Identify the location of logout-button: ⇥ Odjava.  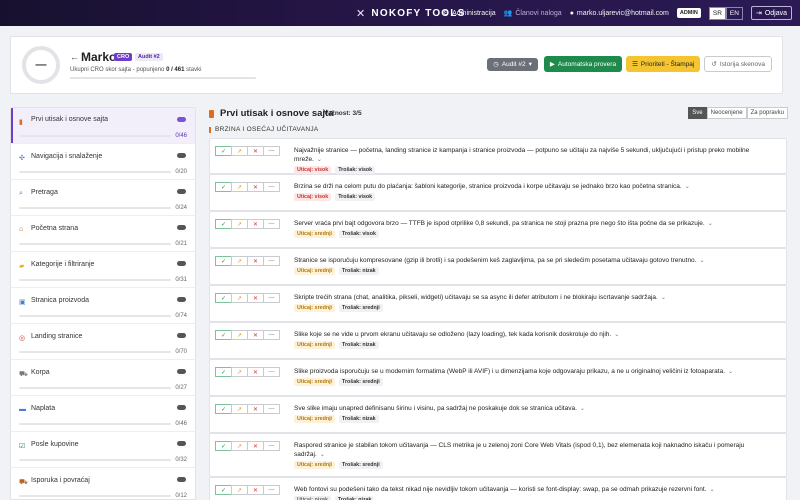
(771, 13).